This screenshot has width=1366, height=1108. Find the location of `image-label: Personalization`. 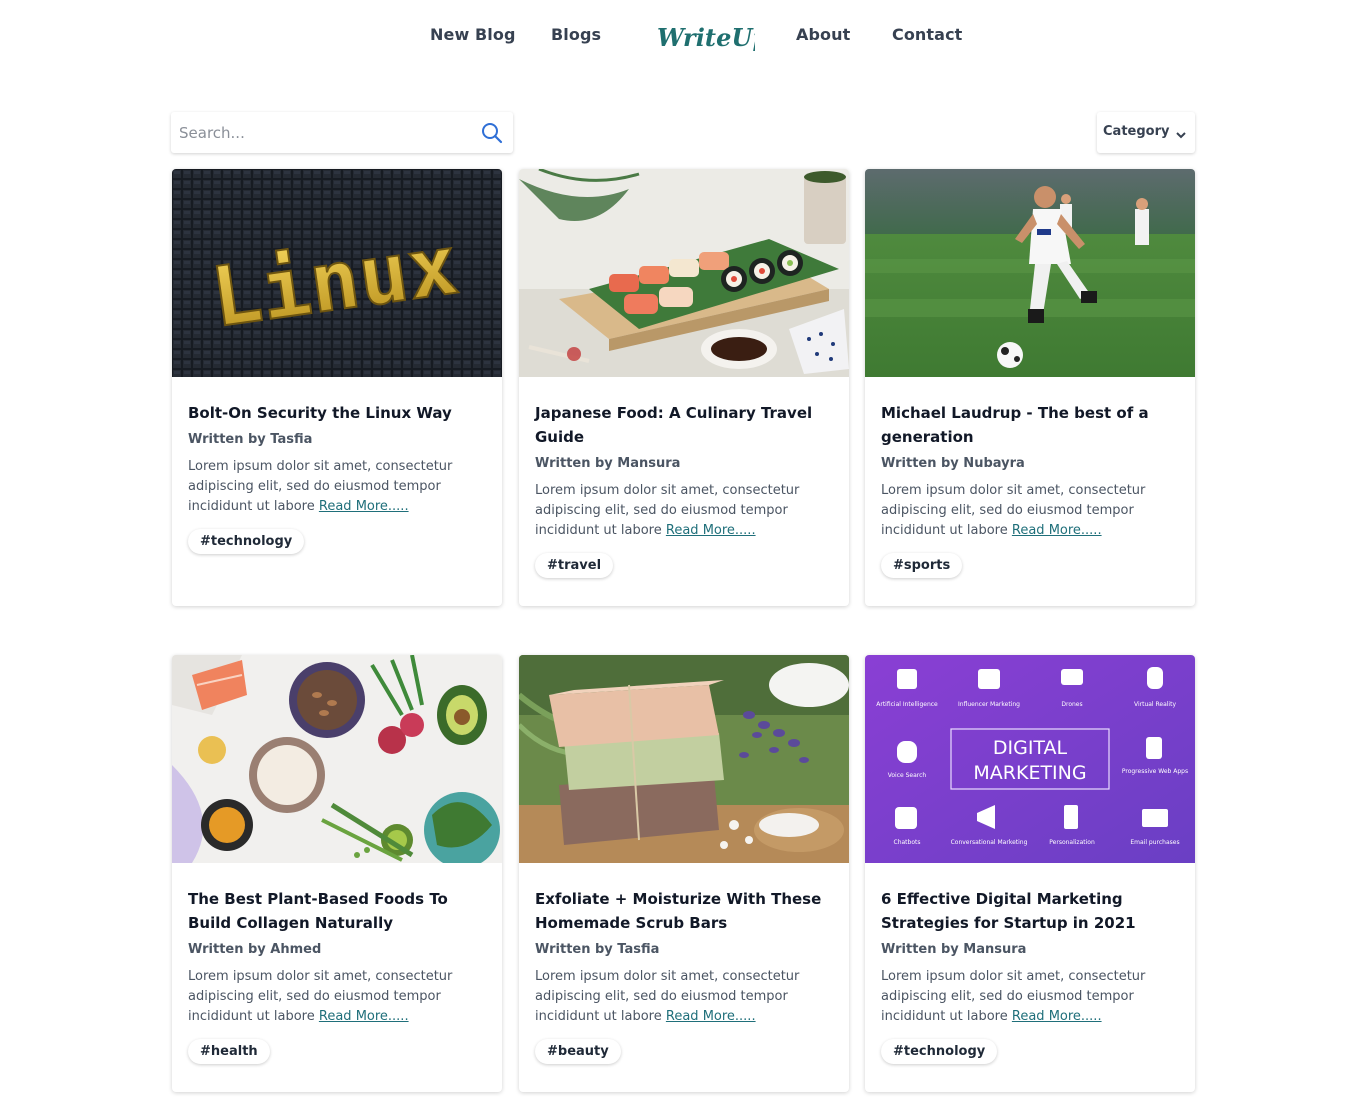

image-label: Personalization is located at coordinates (1072, 842).